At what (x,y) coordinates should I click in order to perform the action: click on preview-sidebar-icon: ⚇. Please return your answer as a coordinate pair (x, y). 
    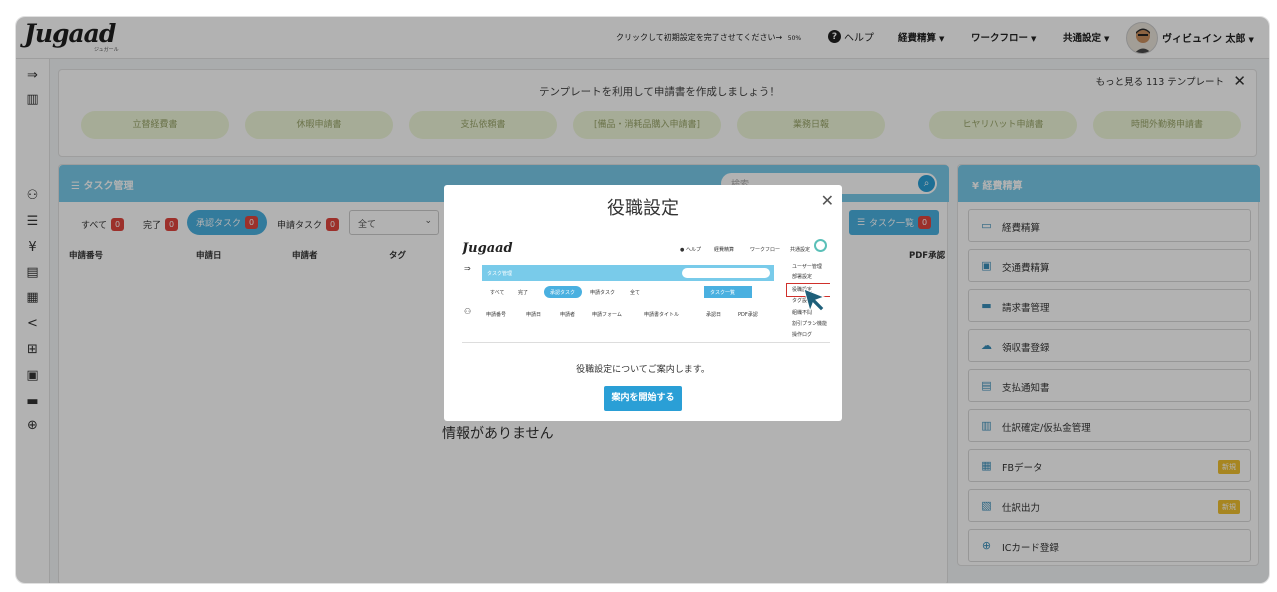
    Looking at the image, I should click on (468, 311).